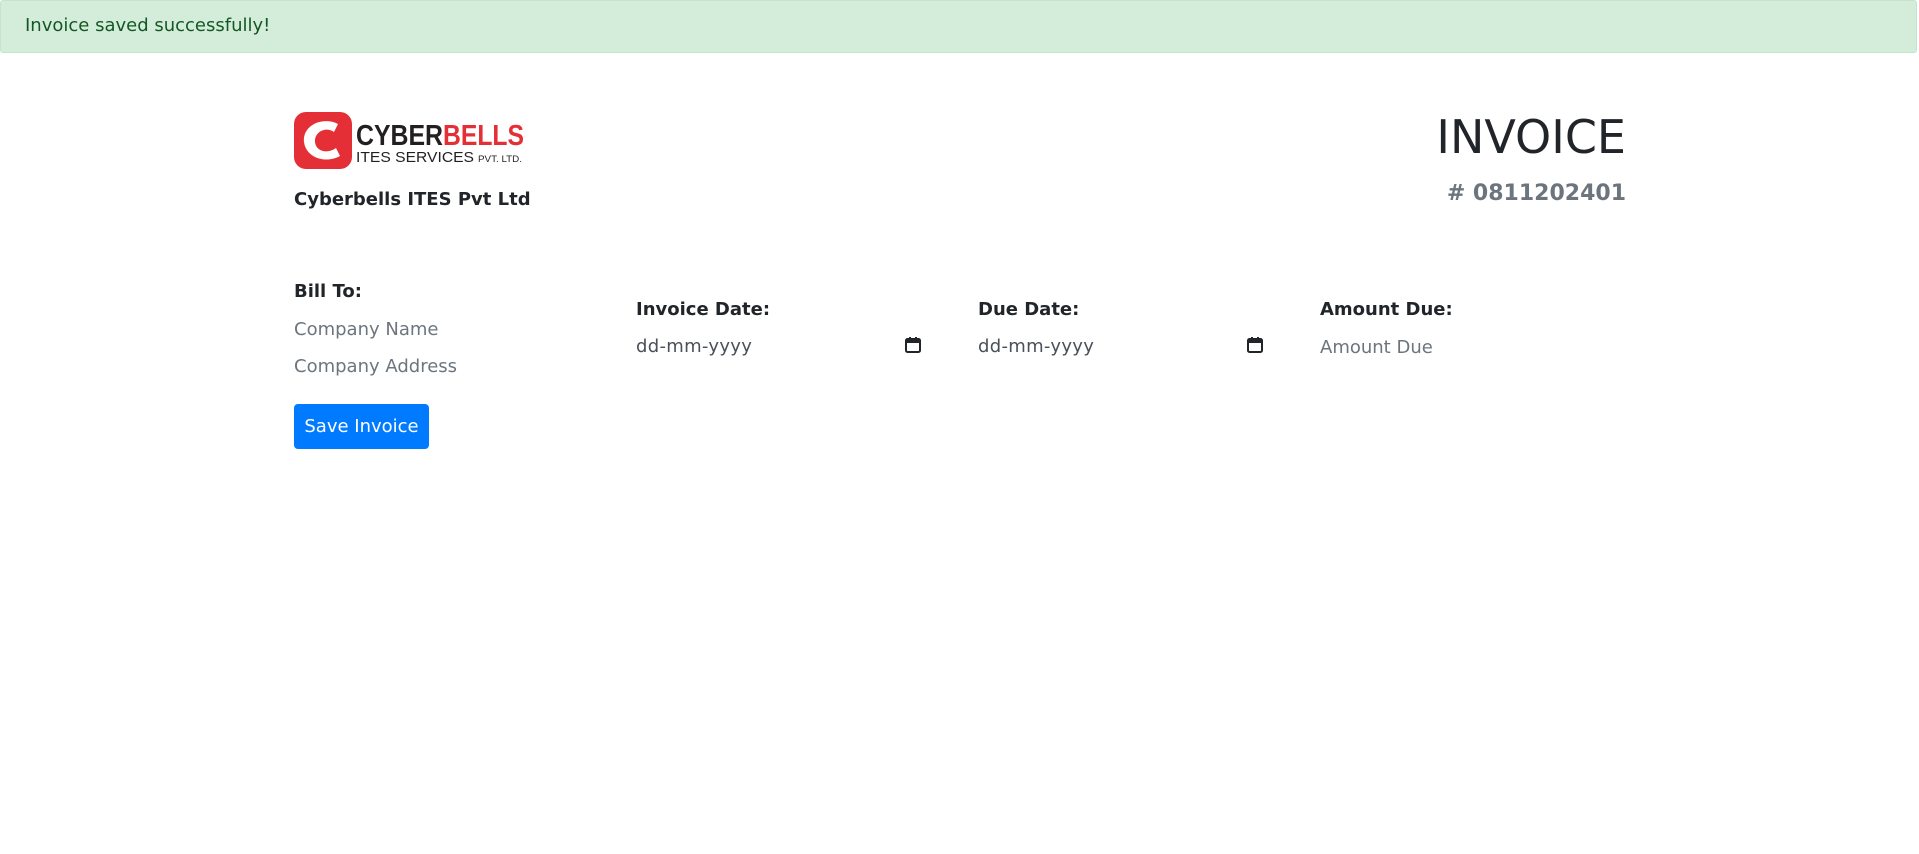 The image size is (1919, 854). I want to click on alert-message: Invoice saved successfully!, so click(148, 25).